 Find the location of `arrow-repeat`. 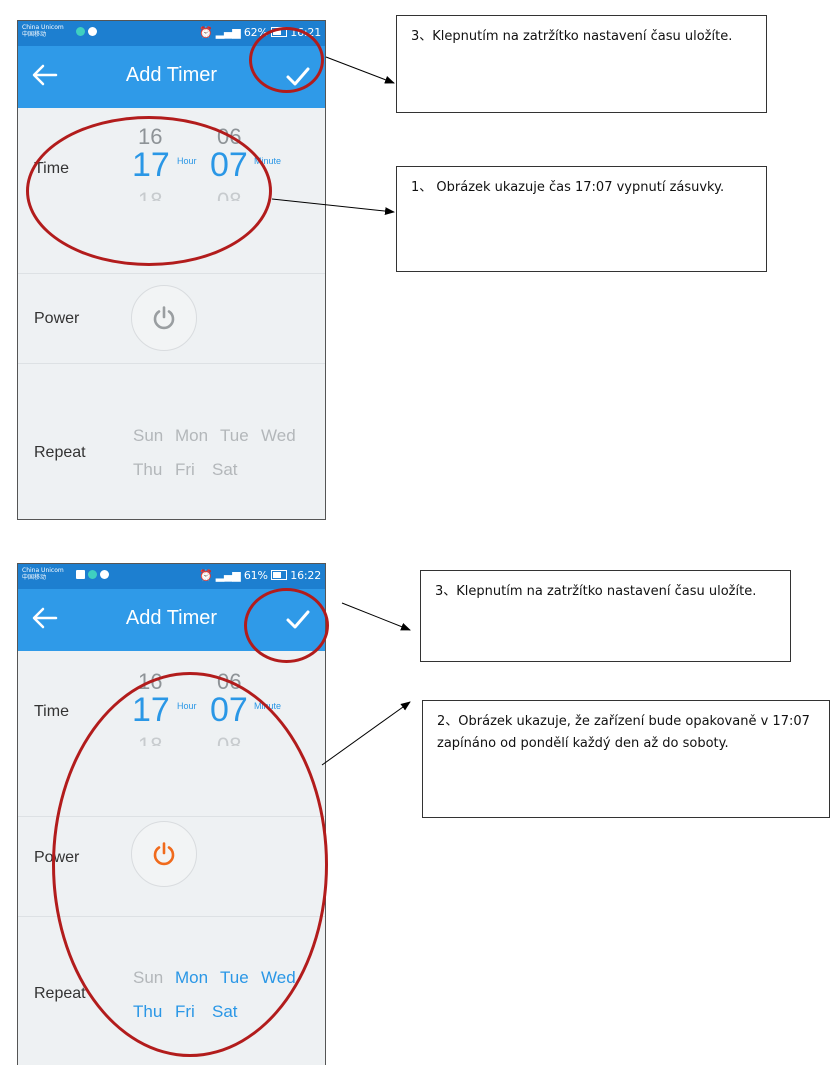

arrow-repeat is located at coordinates (366, 733).